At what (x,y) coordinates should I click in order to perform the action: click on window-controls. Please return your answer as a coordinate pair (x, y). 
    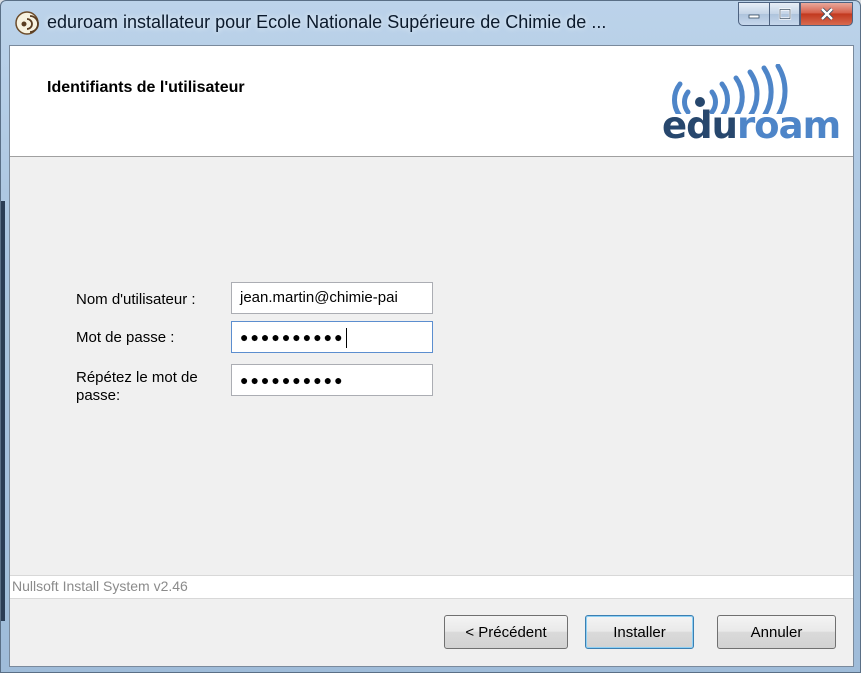
    Looking at the image, I should click on (795, 14).